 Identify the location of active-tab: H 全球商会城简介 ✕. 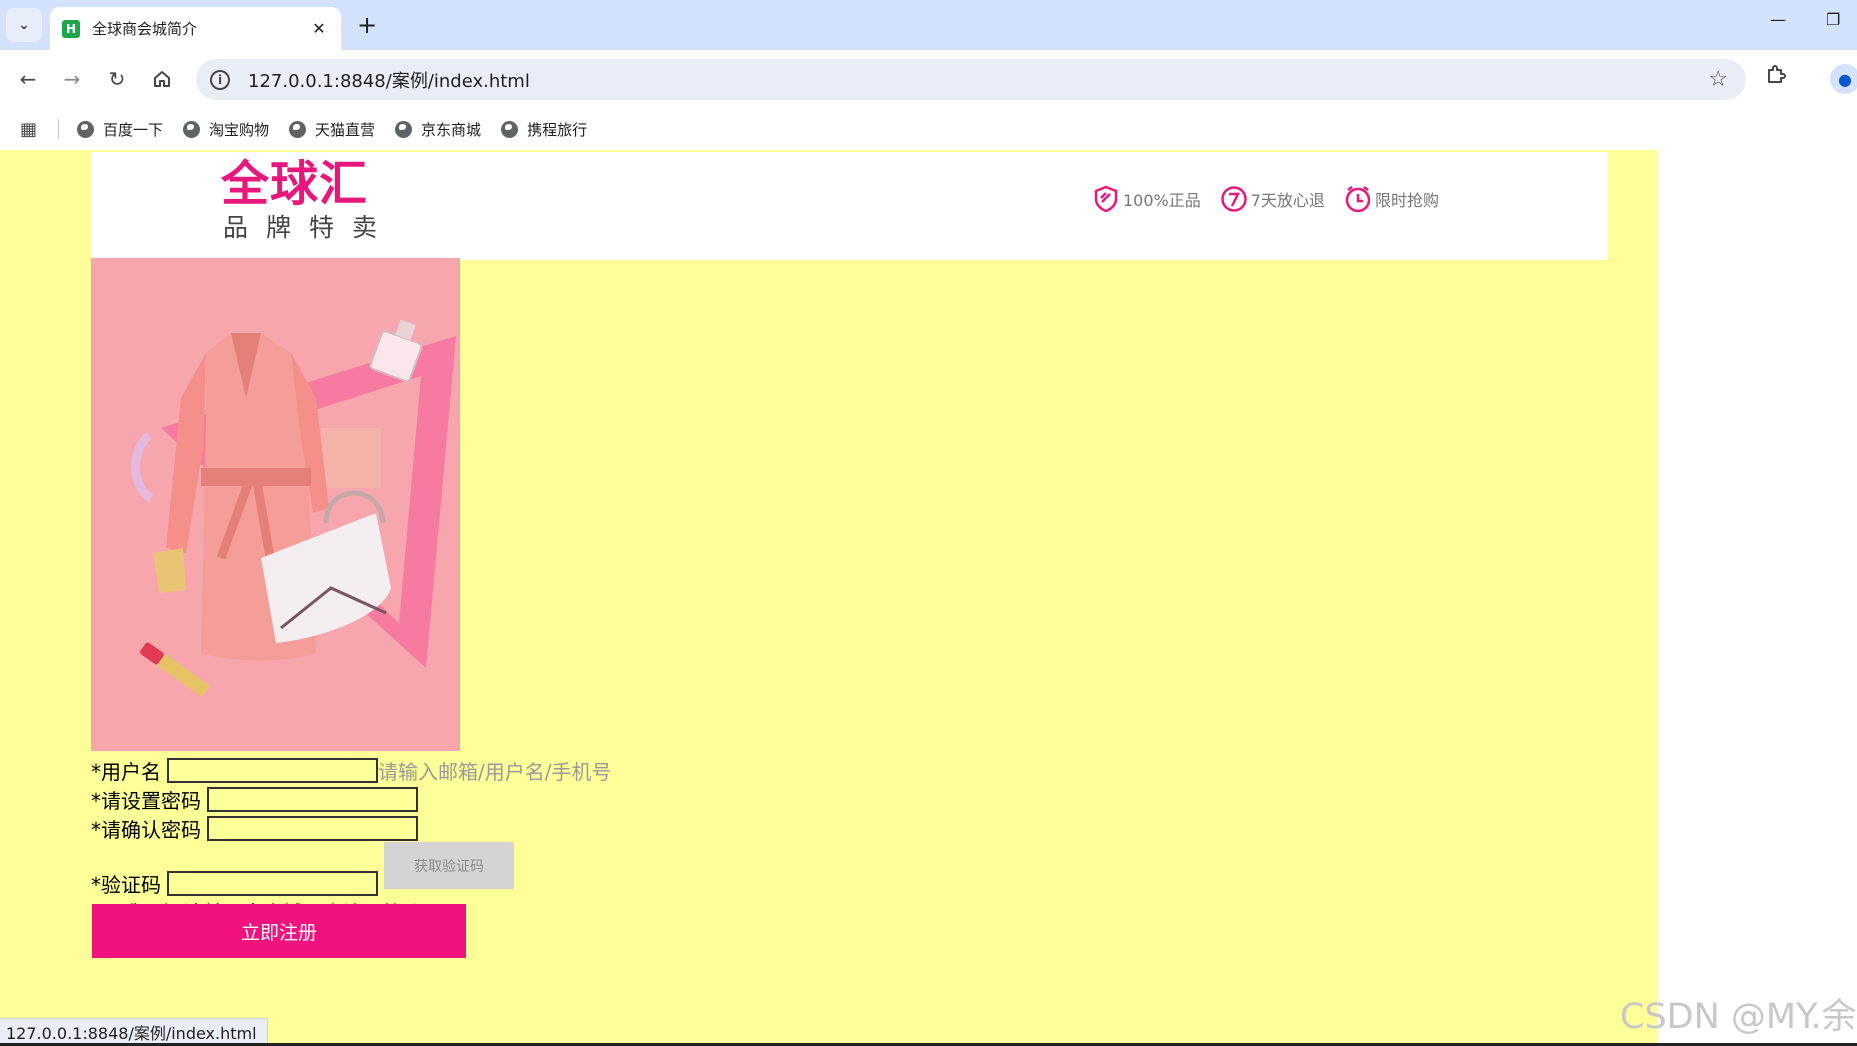
(195, 28).